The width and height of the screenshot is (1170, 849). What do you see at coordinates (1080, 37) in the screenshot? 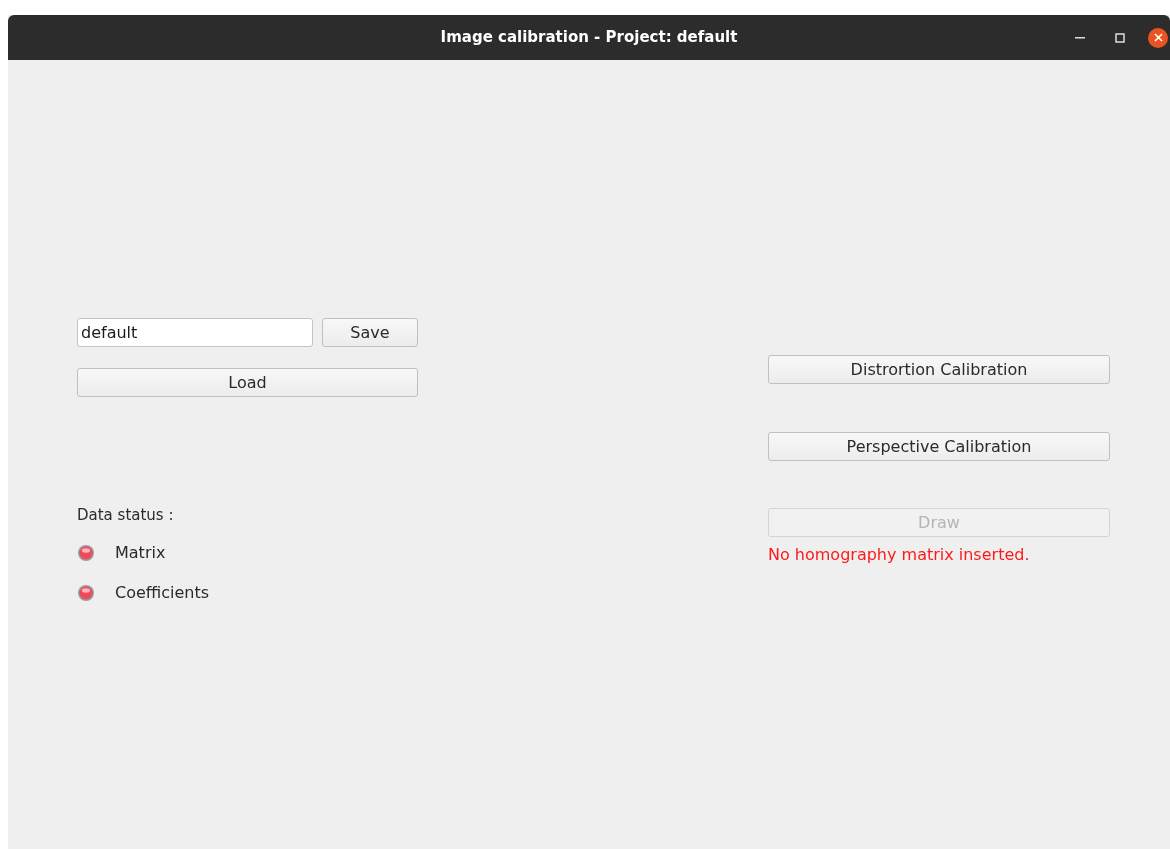
I see `minimize-icon` at bounding box center [1080, 37].